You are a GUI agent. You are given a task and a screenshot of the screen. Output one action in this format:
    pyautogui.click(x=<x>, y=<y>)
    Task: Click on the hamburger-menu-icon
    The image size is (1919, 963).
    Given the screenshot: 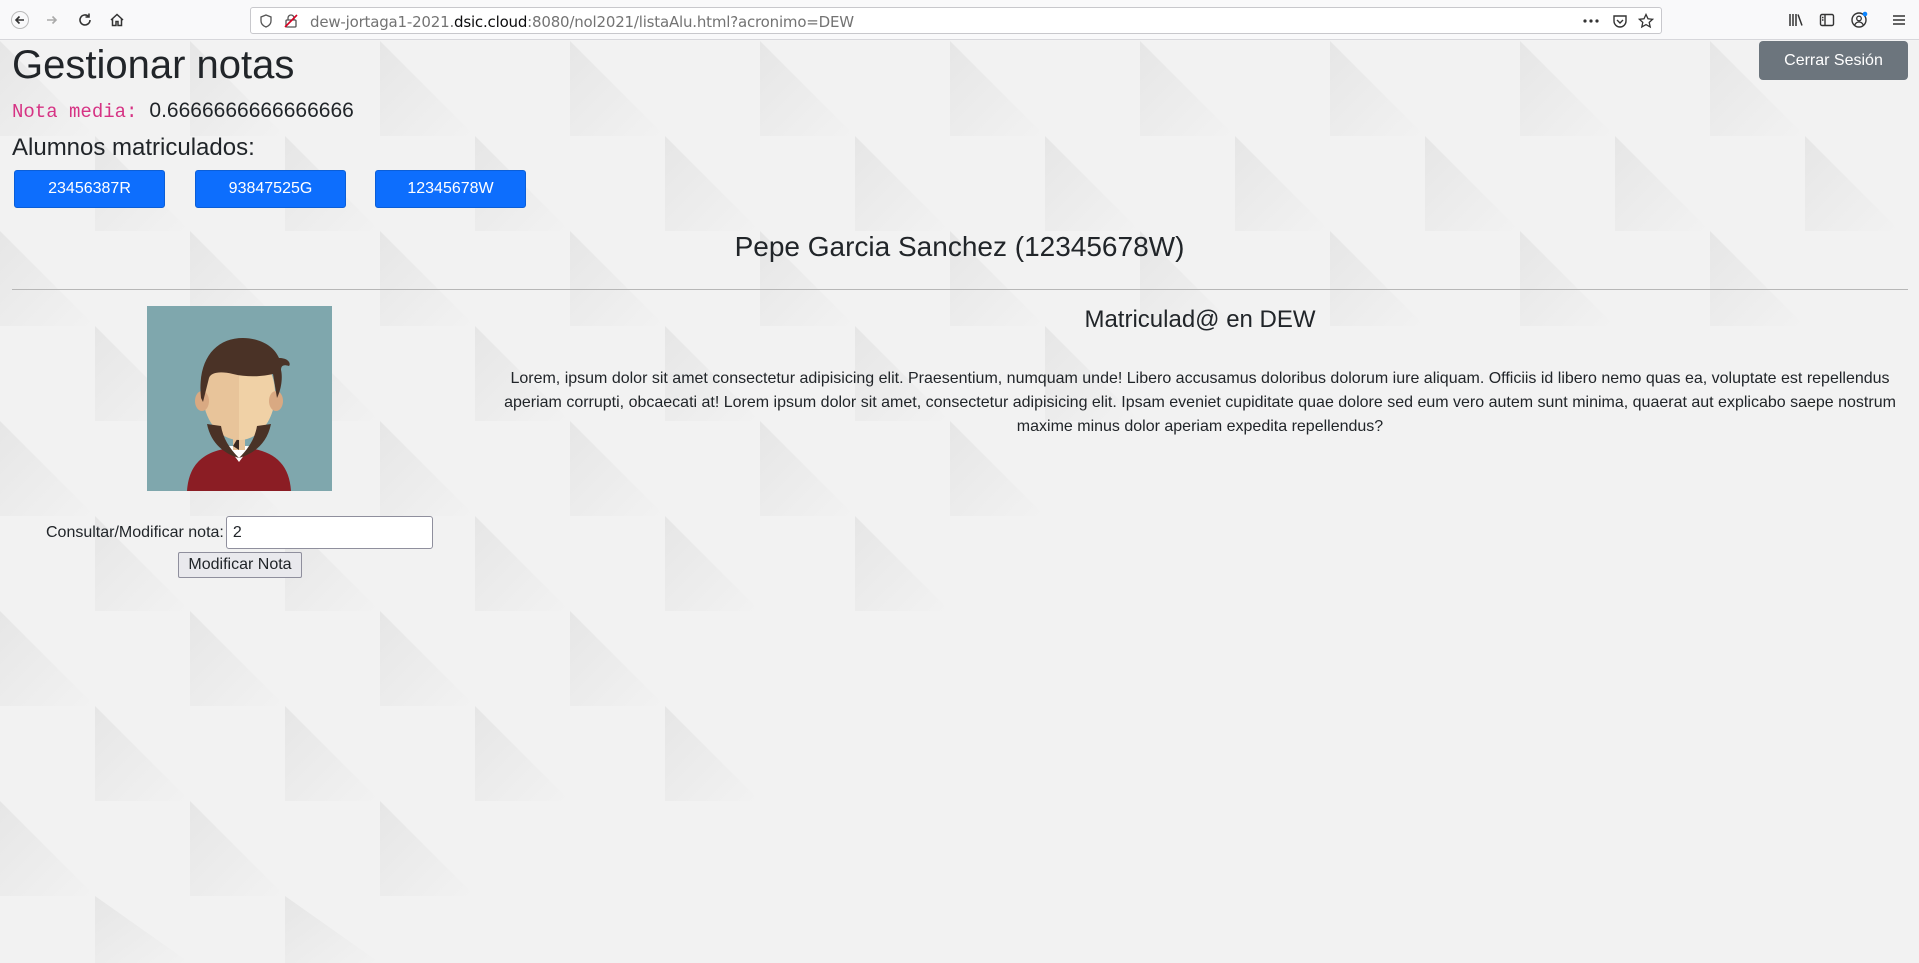 What is the action you would take?
    pyautogui.click(x=1899, y=20)
    